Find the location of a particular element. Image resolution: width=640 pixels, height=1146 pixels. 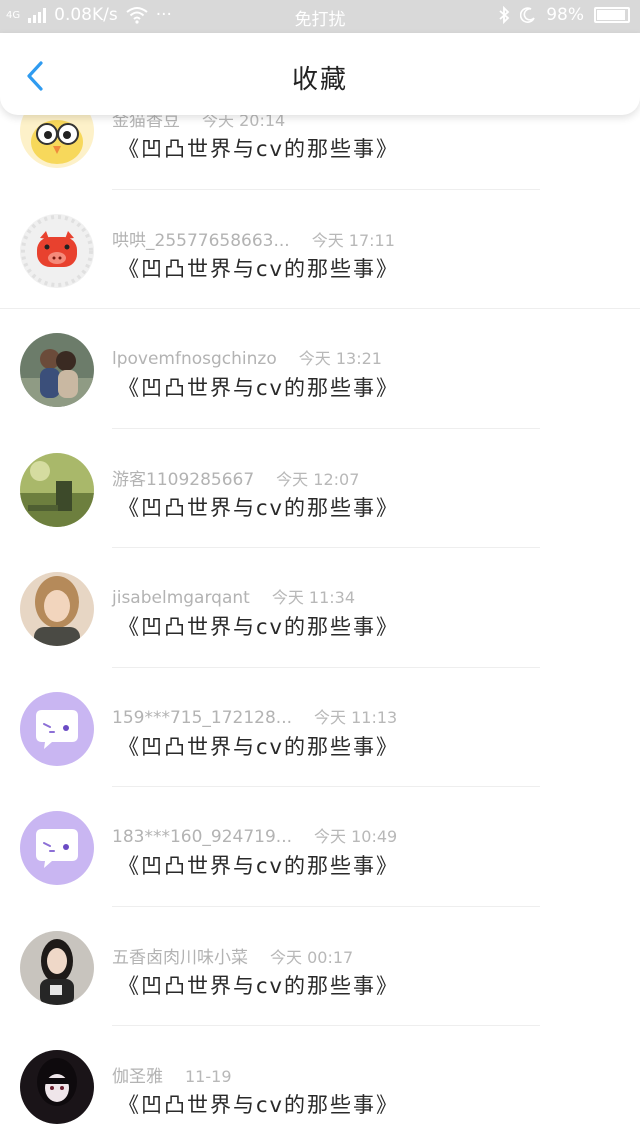

item-meta: 五香卤肉川味小菜 今天 00:17 is located at coordinates (232, 955).